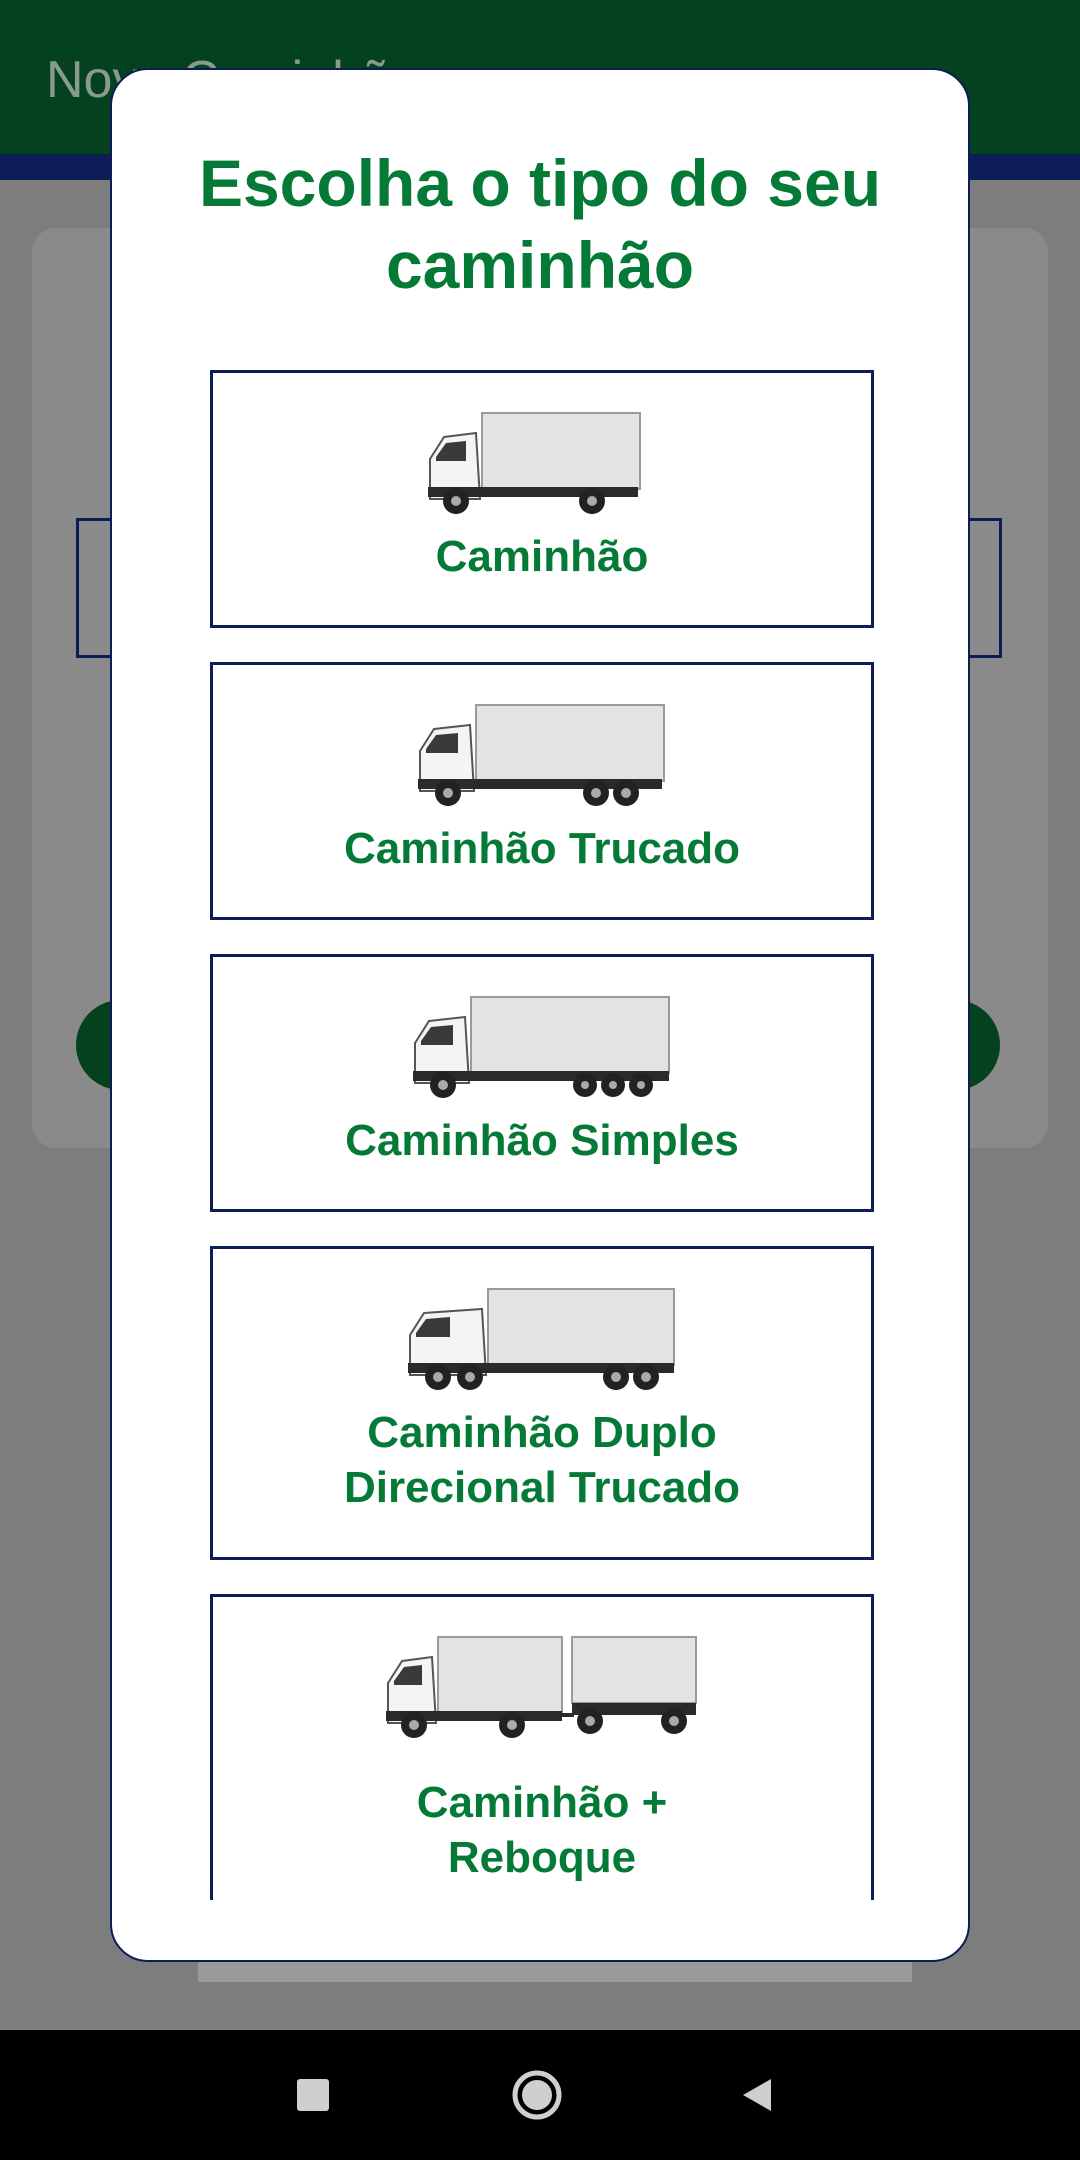 The height and width of the screenshot is (2160, 1080). I want to click on truck-trucado-icon, so click(541, 755).